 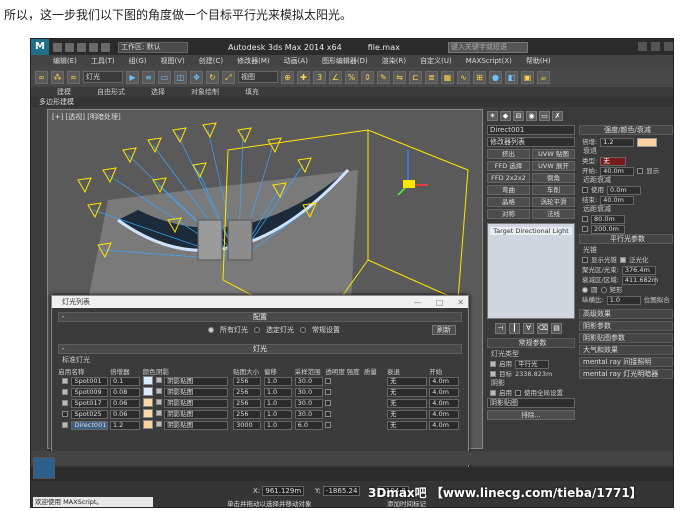 I want to click on mod-btn-normal: 法线, so click(x=553, y=214).